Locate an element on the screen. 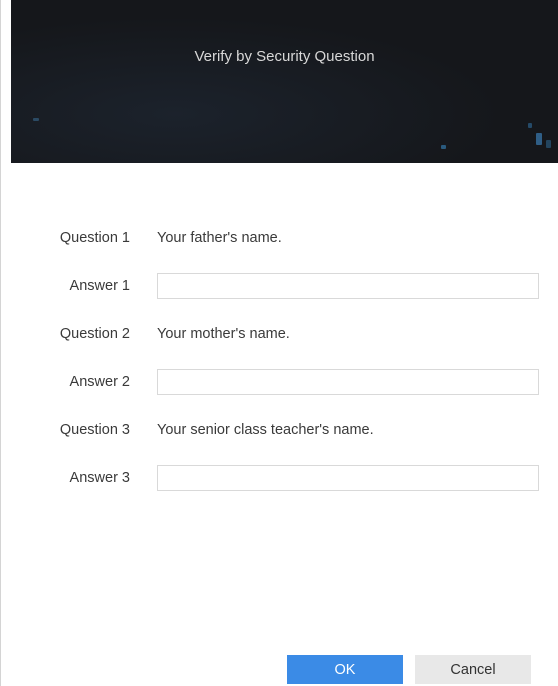 The width and height of the screenshot is (558, 686). cancel-button: Cancel is located at coordinates (473, 669).